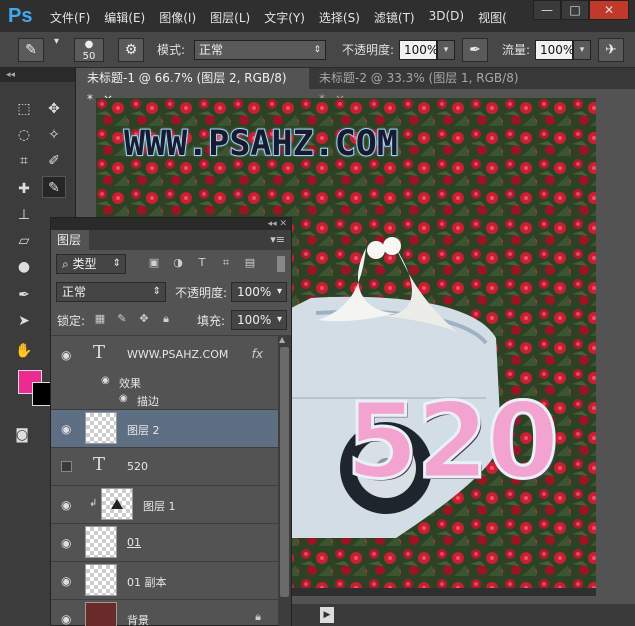 The width and height of the screenshot is (635, 626). What do you see at coordinates (230, 17) in the screenshot?
I see `menu-layer: 图层(L)` at bounding box center [230, 17].